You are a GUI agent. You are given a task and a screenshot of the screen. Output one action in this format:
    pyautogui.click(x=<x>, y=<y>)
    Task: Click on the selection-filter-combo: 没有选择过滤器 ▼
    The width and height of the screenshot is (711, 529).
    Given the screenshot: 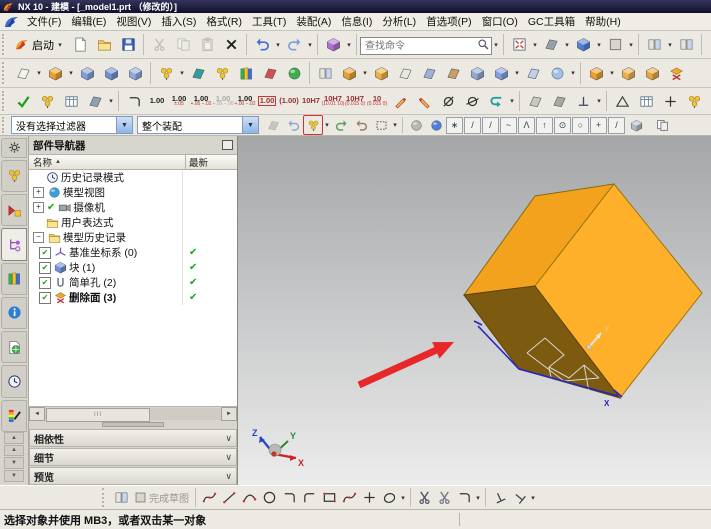 What is the action you would take?
    pyautogui.click(x=72, y=125)
    